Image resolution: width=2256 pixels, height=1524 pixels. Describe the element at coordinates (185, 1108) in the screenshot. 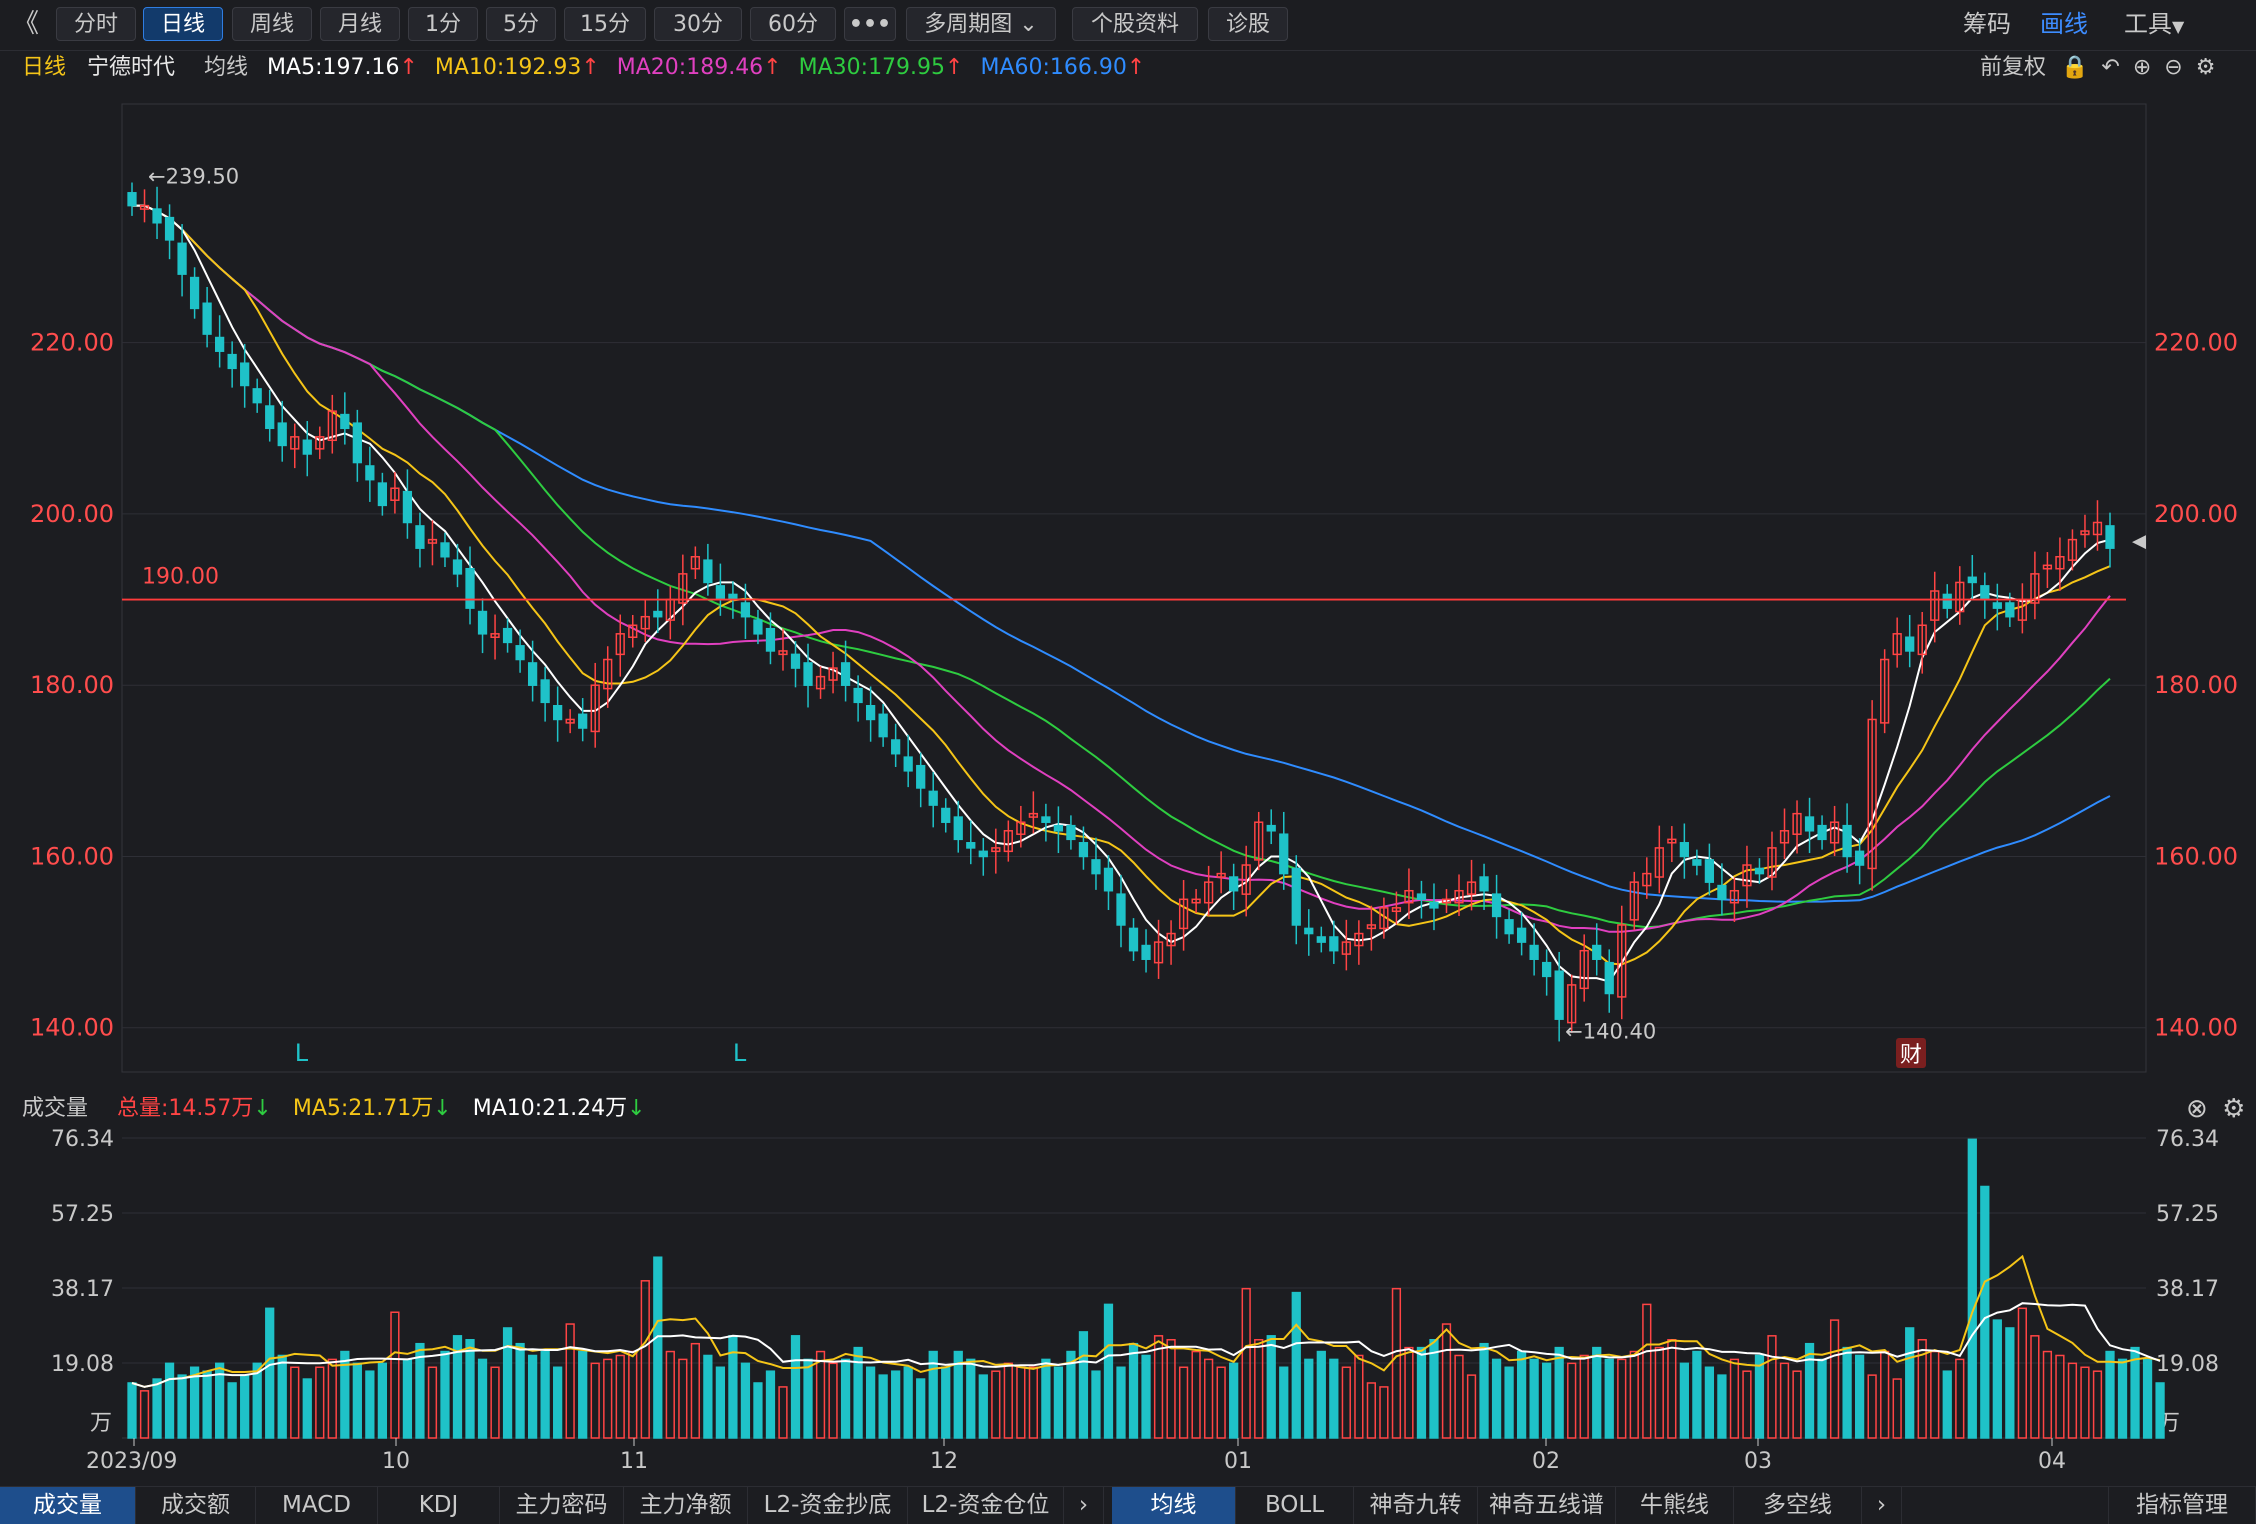

I see `volume-total: 总量:14.57万` at that location.